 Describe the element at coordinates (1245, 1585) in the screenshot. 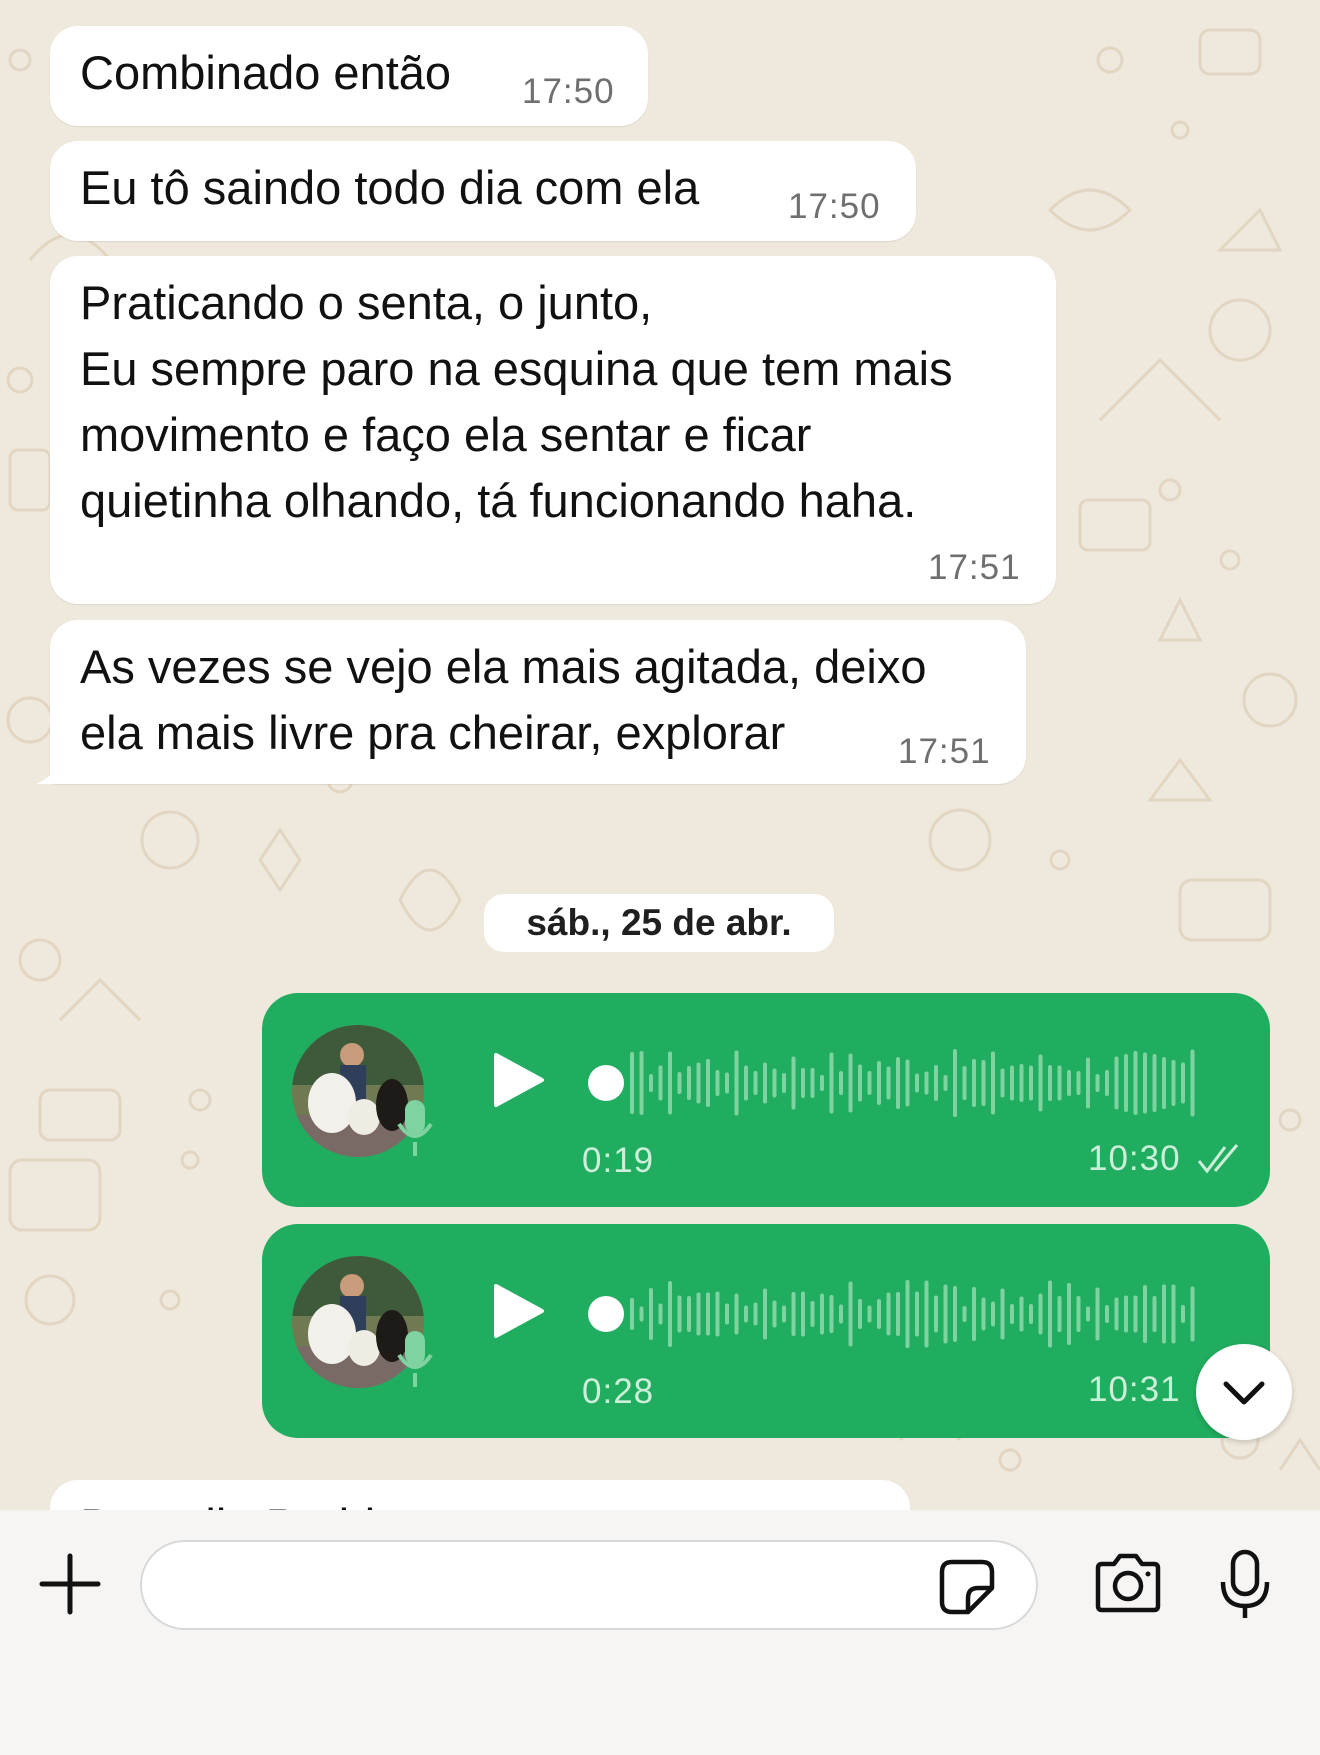

I see `microphone-icon` at that location.